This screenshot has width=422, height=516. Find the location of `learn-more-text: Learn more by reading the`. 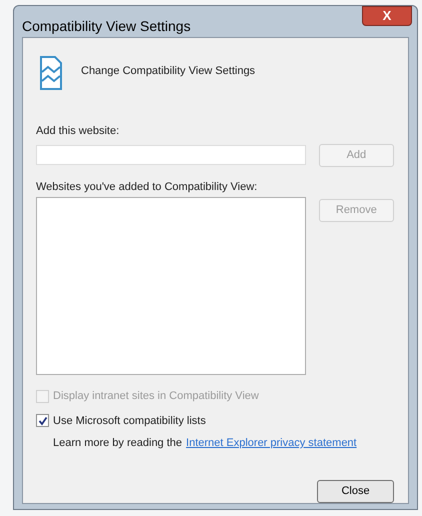

learn-more-text: Learn more by reading the is located at coordinates (117, 443).